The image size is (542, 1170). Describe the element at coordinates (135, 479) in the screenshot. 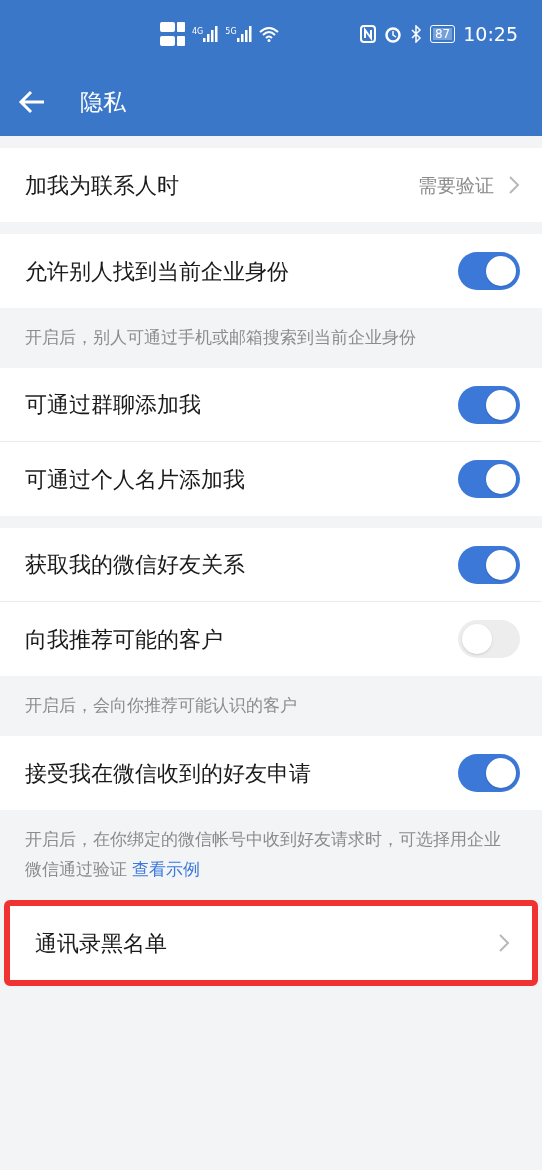

I see `setting-label: 可通过个人名片添加我` at that location.